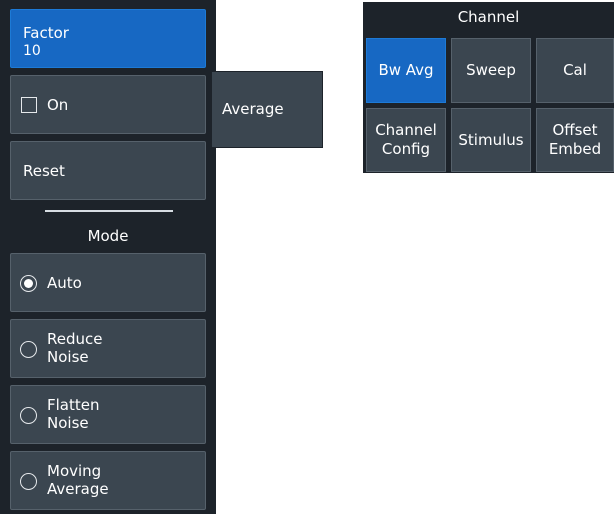 This screenshot has width=614, height=514. I want to click on factor-field: Factor 10, so click(108, 38).